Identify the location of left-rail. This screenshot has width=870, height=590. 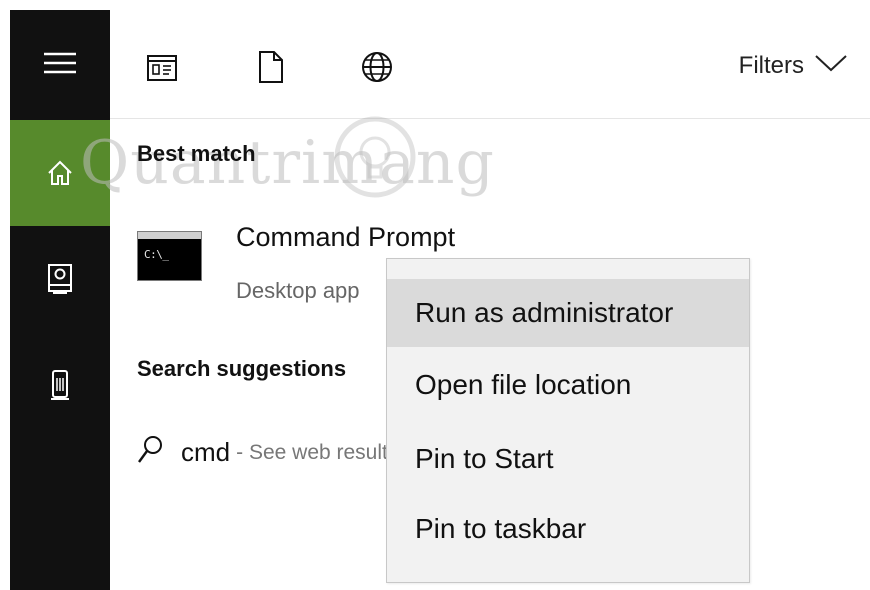
(60, 300).